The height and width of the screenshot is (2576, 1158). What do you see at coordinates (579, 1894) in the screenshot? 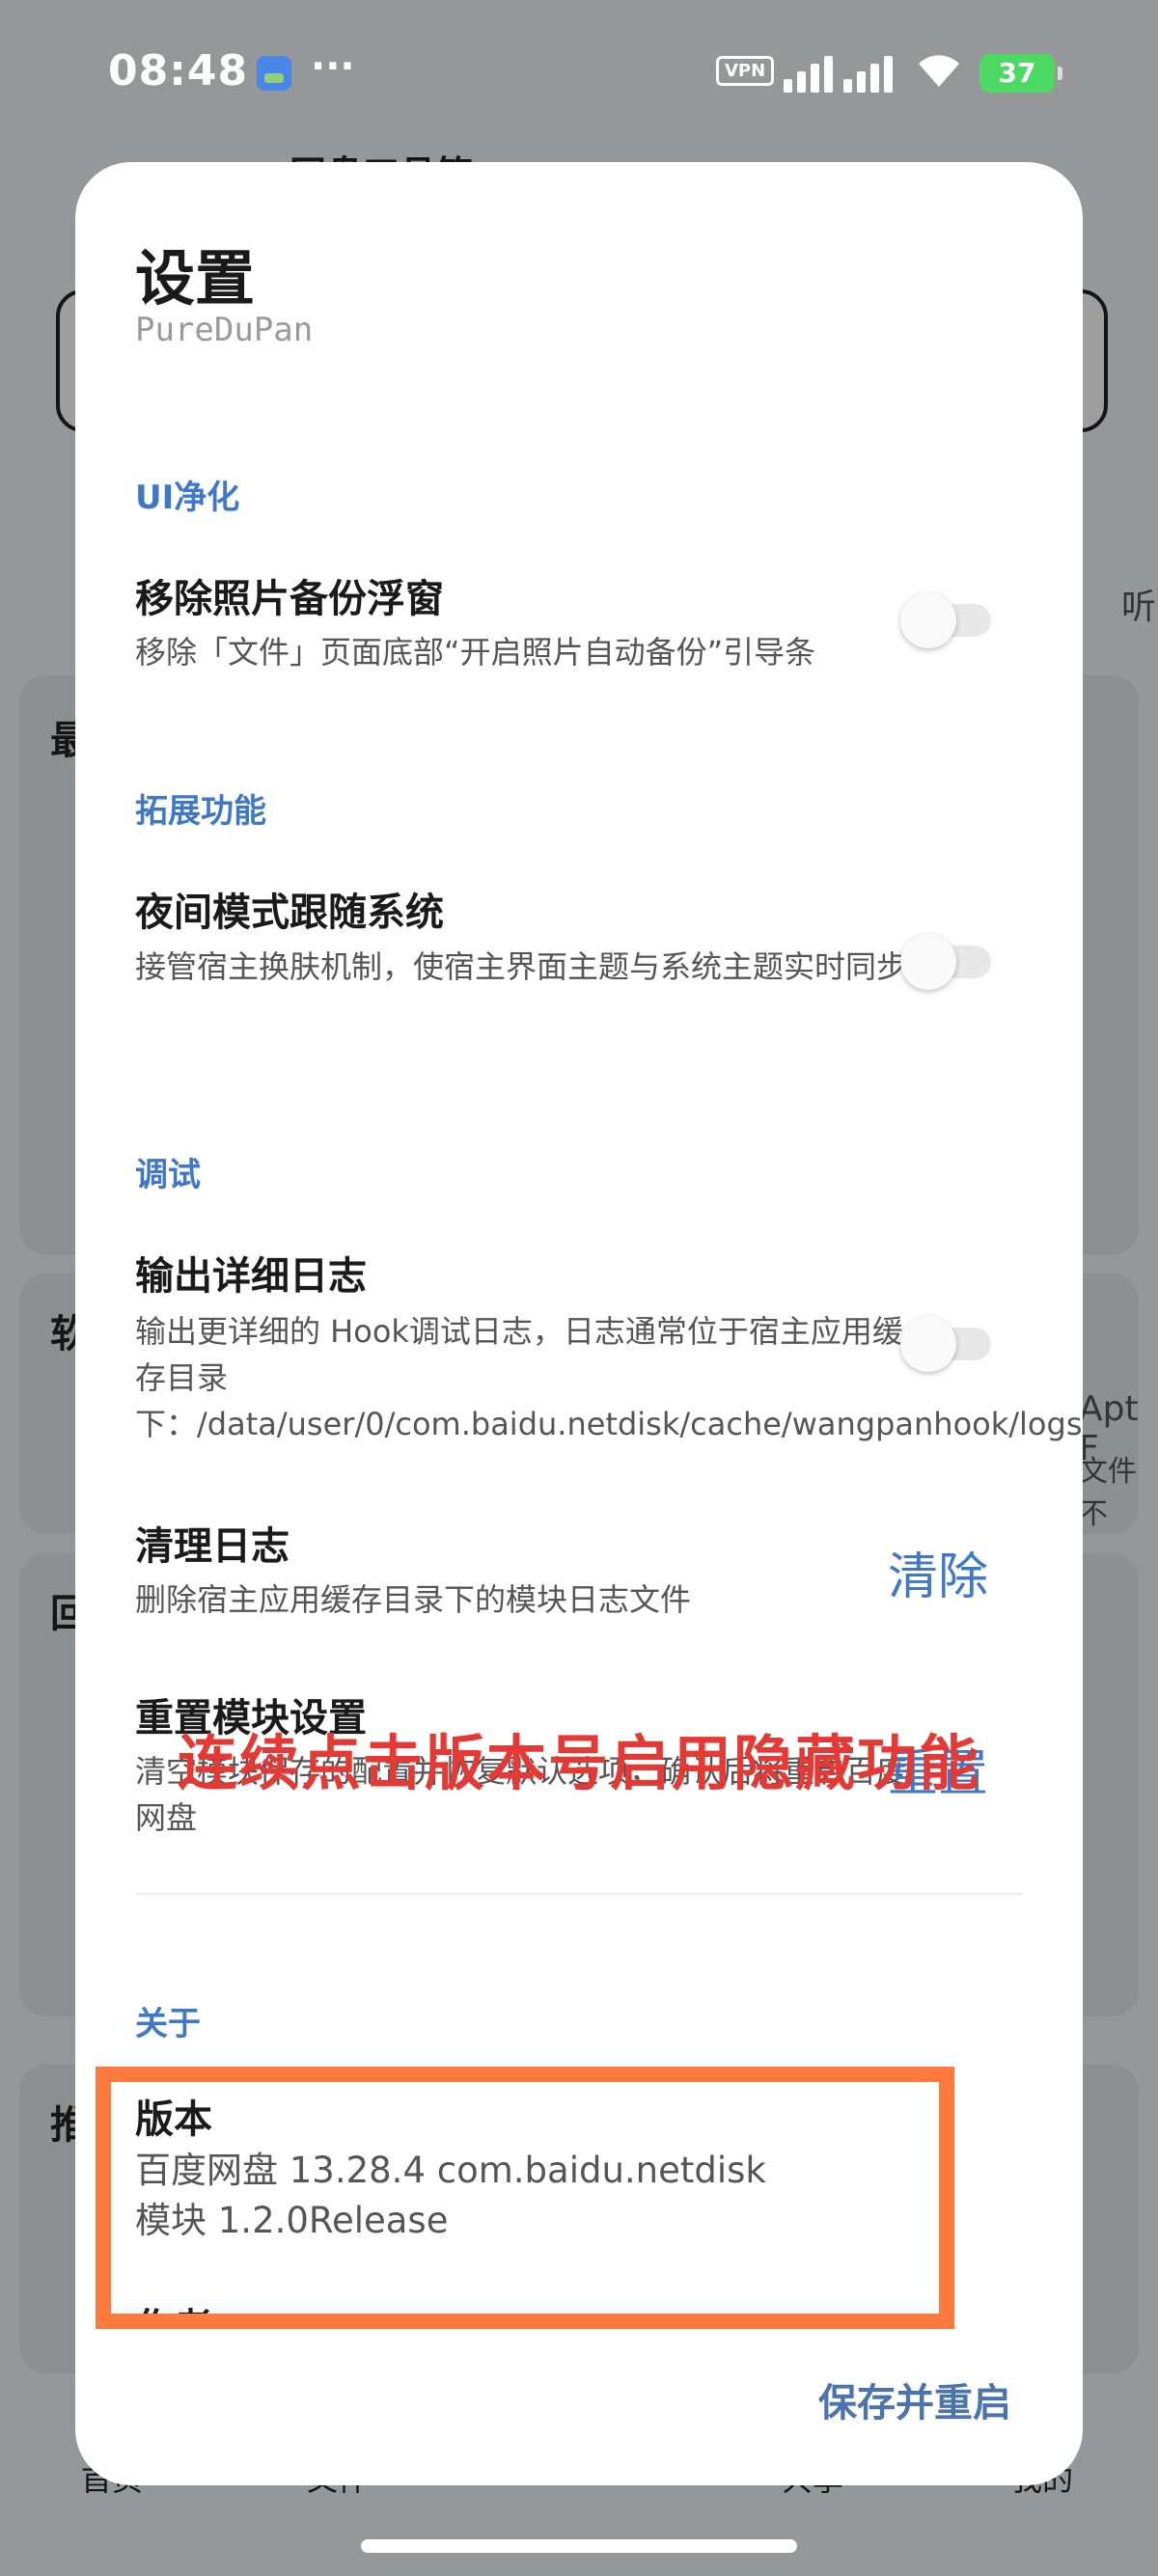
I see `about-divider` at bounding box center [579, 1894].